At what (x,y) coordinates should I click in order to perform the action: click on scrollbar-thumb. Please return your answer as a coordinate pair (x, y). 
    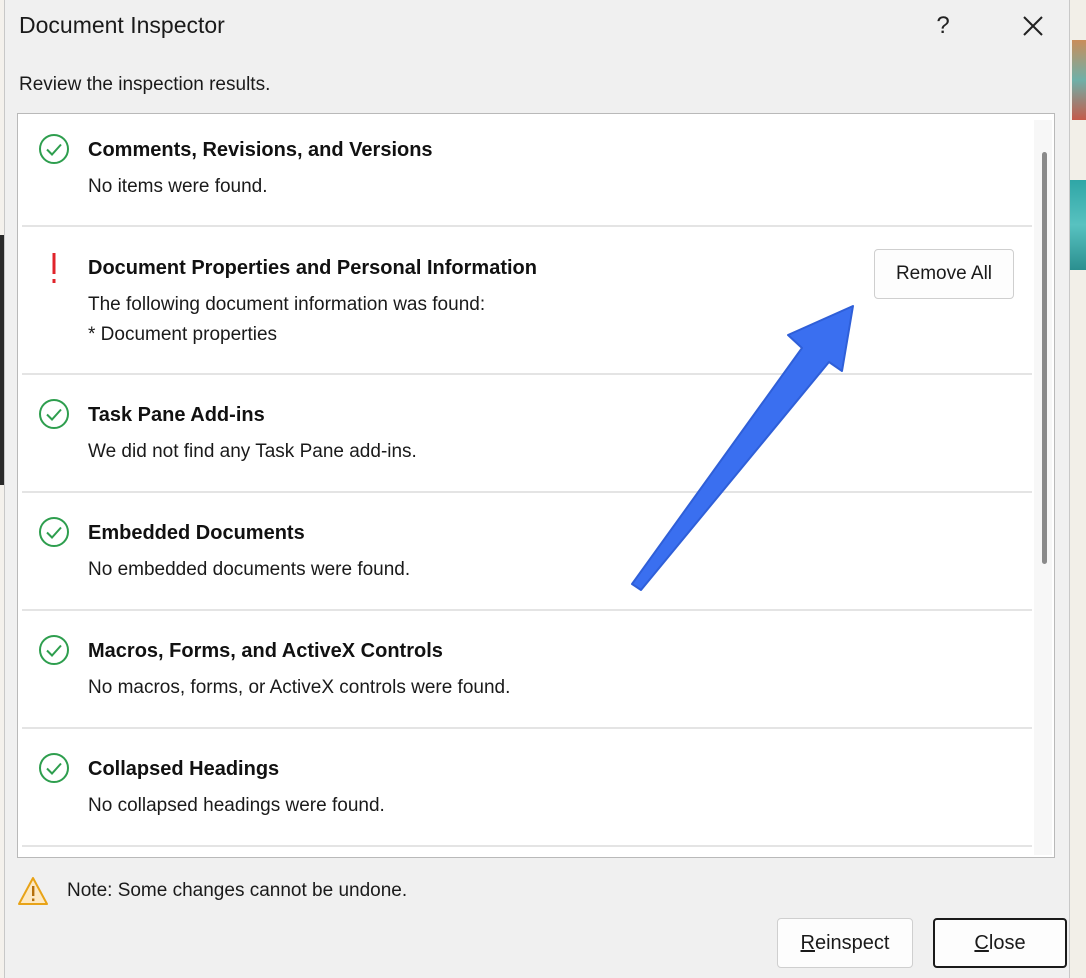
    Looking at the image, I should click on (1044, 358).